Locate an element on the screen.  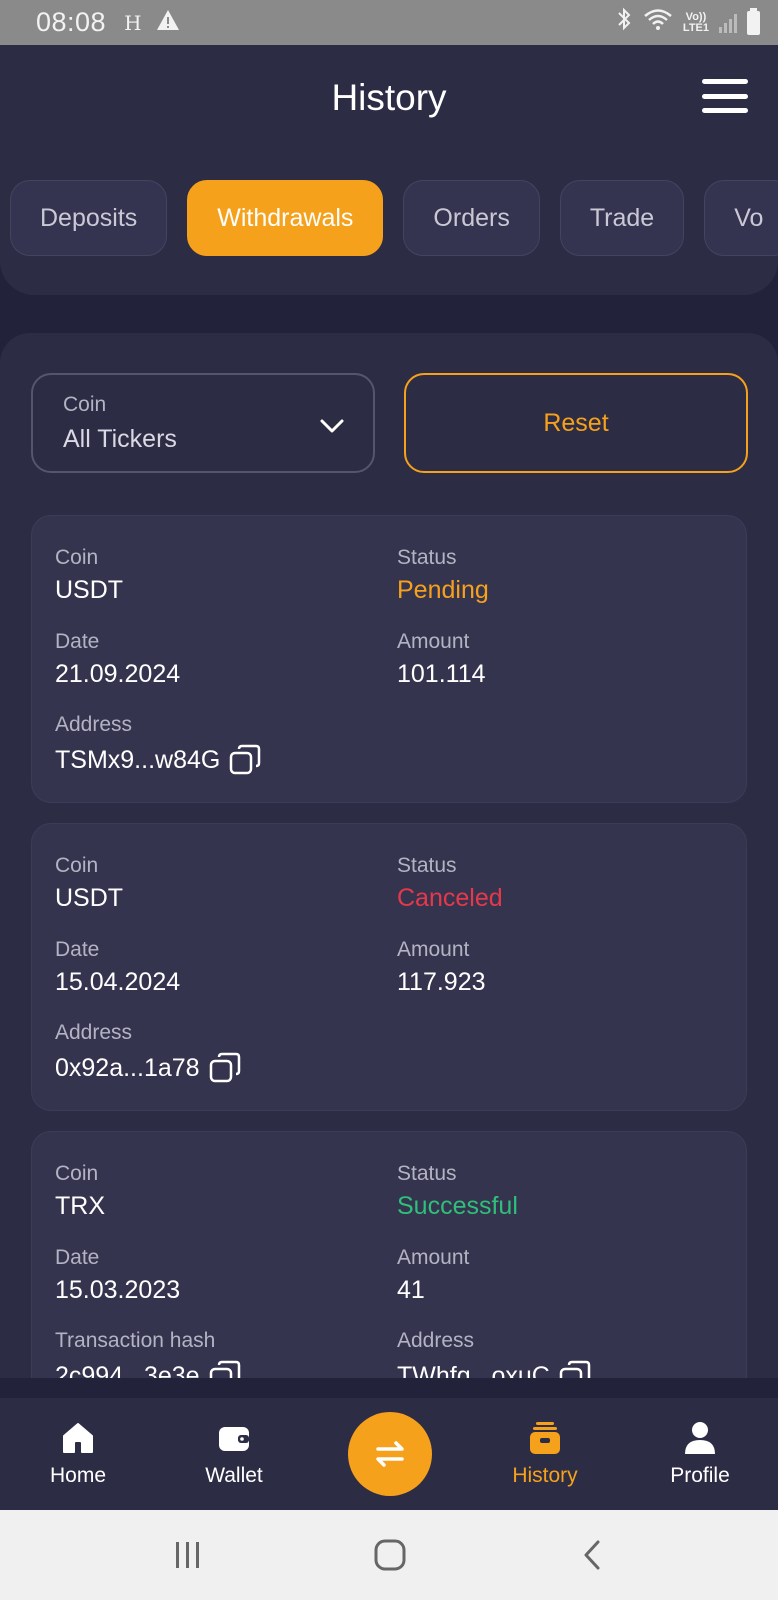
menu-icon is located at coordinates (725, 96).